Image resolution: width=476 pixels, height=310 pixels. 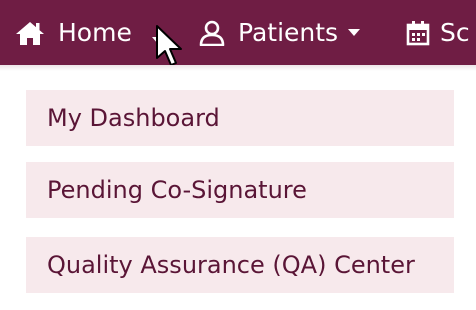 I want to click on nav-schedule-label: Sc, so click(x=455, y=32).